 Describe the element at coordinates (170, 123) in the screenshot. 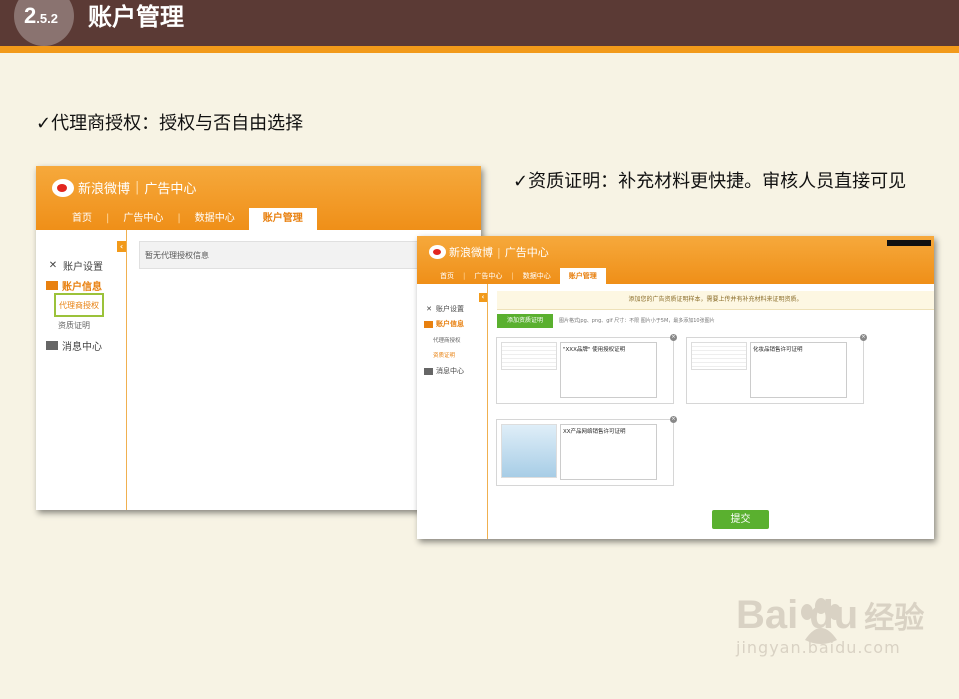

I see `caption-agent-auth: ✓代理商授权：授权与否自由选择` at that location.